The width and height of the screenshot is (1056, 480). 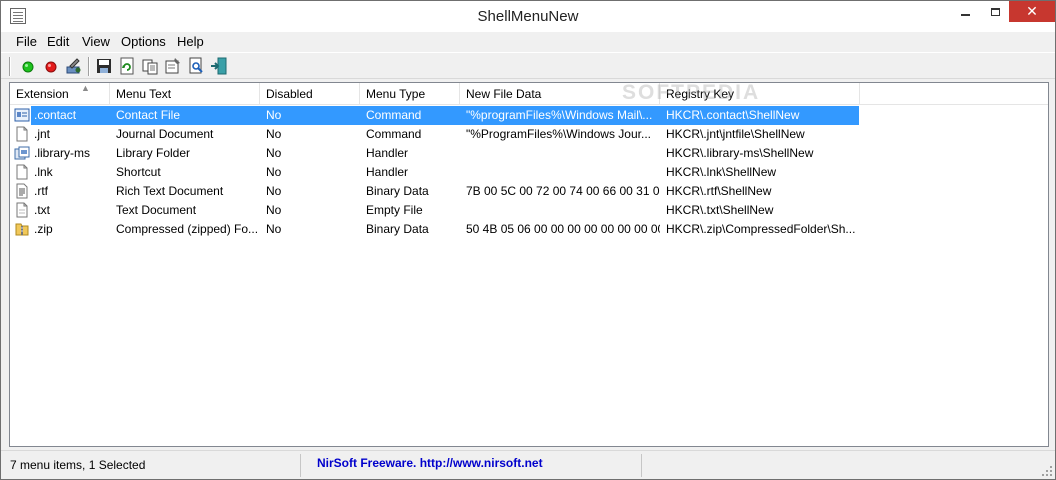 I want to click on disable-button, so click(x=51, y=66).